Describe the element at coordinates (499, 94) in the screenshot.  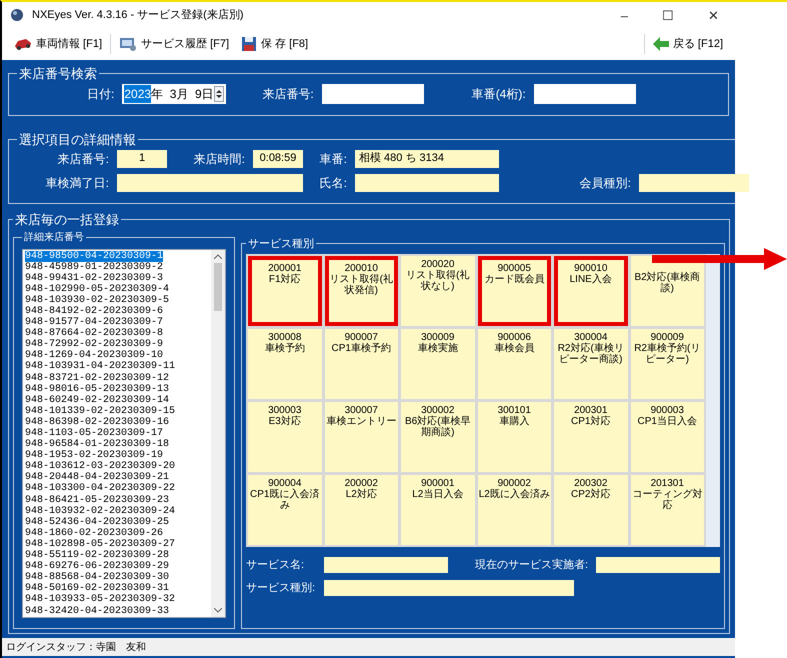
I see `field-label: 車番(4桁):` at that location.